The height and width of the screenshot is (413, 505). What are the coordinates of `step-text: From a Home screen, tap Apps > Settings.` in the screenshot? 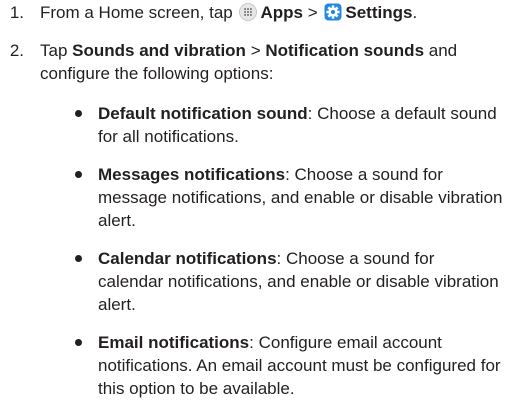 It's located at (272, 12).